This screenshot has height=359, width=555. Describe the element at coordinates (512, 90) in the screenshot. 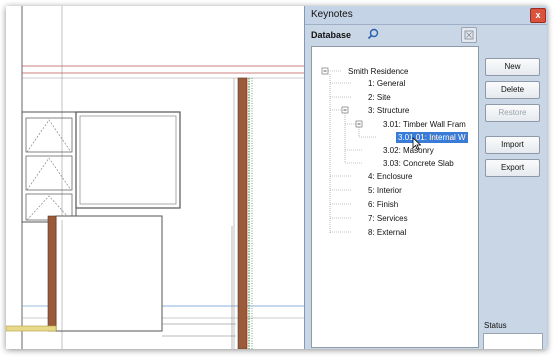

I see `delete-button: Delete` at that location.